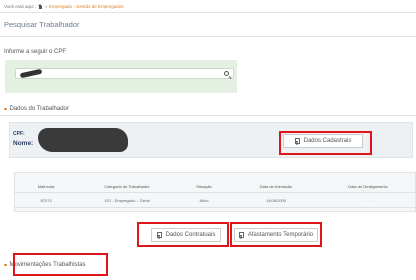 Image resolution: width=416 pixels, height=280 pixels. I want to click on column-header: Categoria do Trabalhador, so click(127, 186).